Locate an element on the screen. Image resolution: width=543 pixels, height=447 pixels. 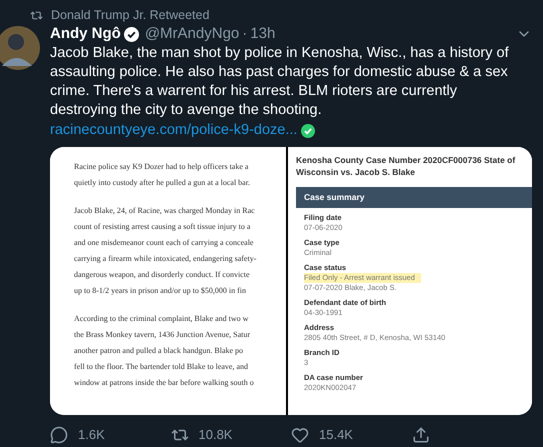
case-title: Kenosha County Case Number 2020CF000736 State of Wisconsin vs. Jacob S. Blake is located at coordinates (406, 166).